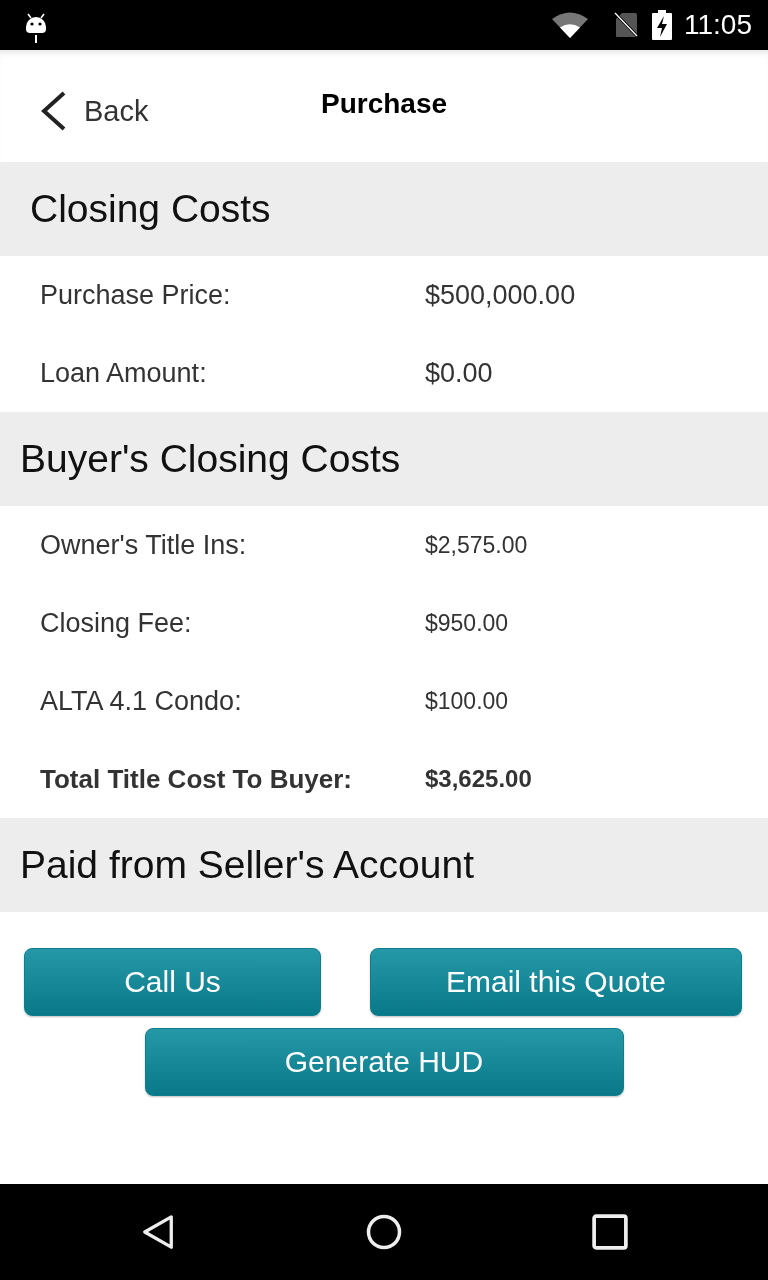 The height and width of the screenshot is (1280, 768). What do you see at coordinates (150, 209) in the screenshot?
I see `section-title: Closing Costs` at bounding box center [150, 209].